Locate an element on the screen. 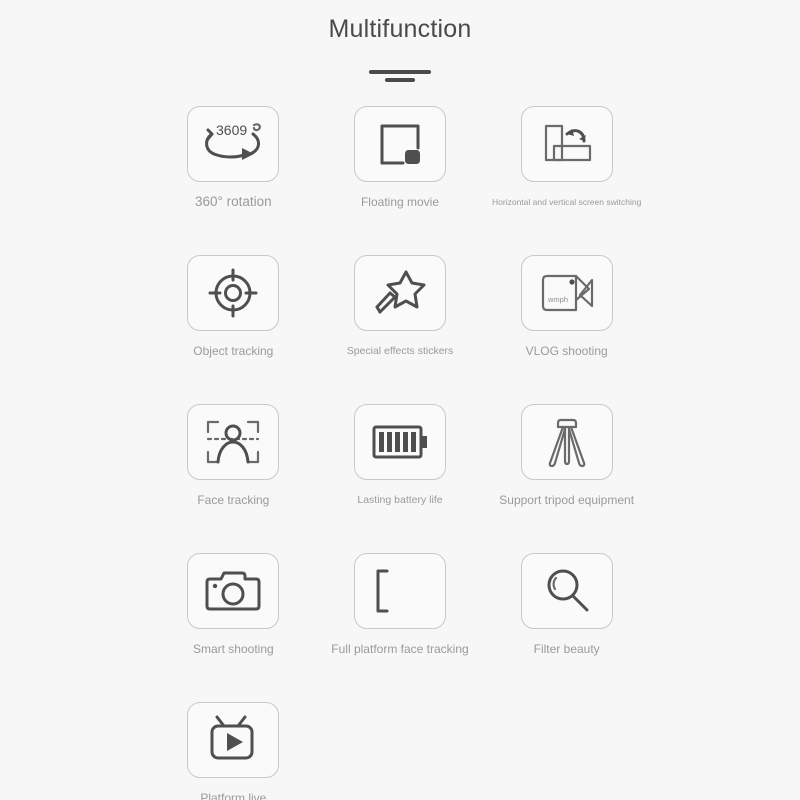 This screenshot has width=800, height=800. tripod-icon is located at coordinates (567, 443).